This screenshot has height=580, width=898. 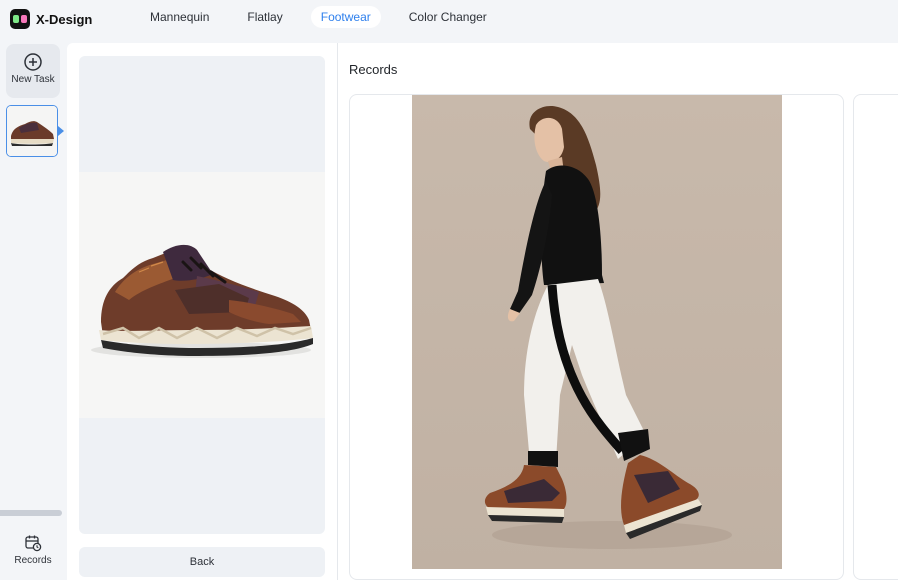 I want to click on tab-color-changer: Color Changer, so click(x=448, y=17).